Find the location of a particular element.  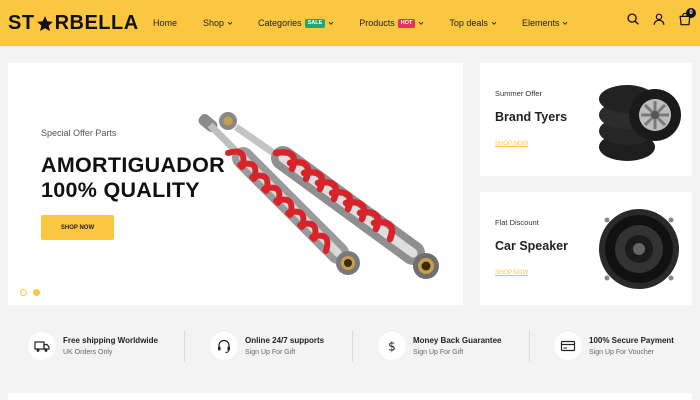

banner-car-speaker: Flat Discount Car Speaker SHOP NOW is located at coordinates (586, 248).